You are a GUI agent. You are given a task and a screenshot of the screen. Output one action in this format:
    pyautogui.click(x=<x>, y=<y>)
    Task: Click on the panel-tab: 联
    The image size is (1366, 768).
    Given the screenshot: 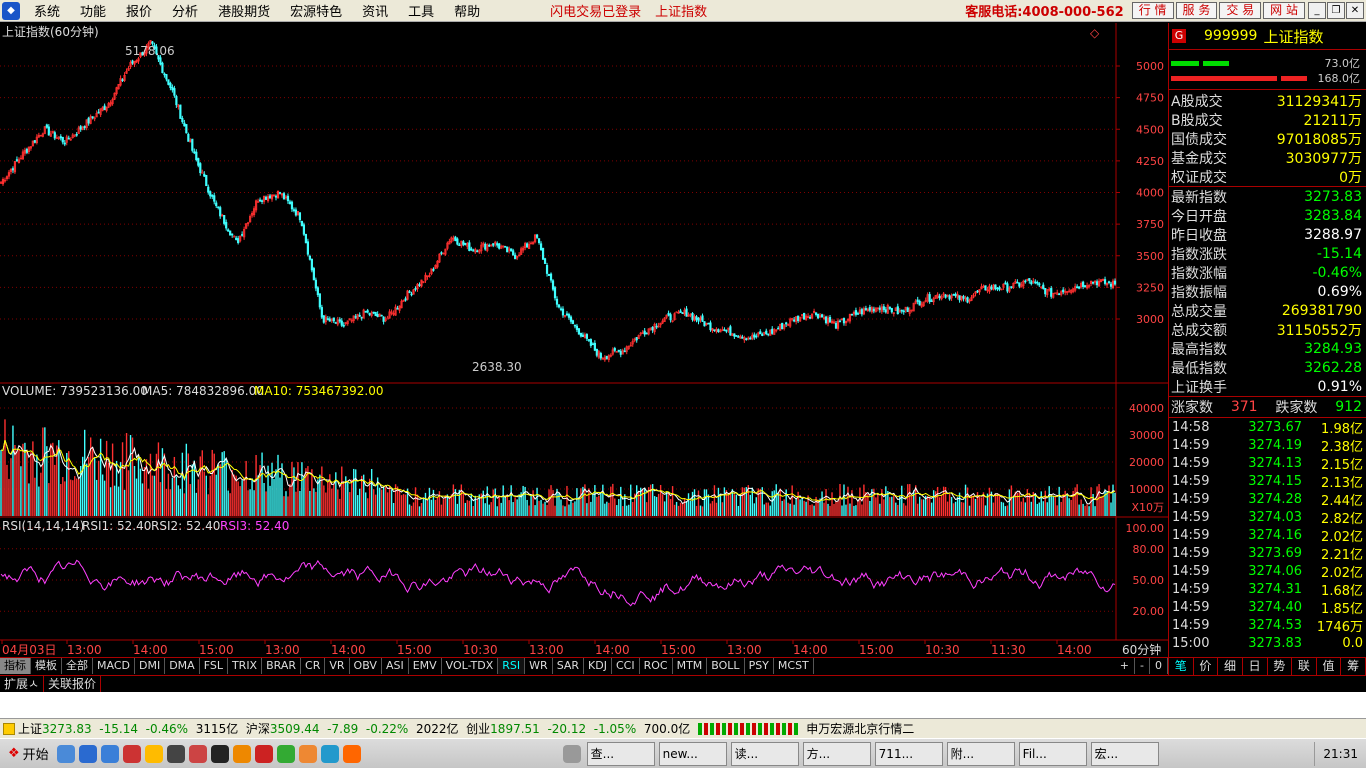 What is the action you would take?
    pyautogui.click(x=1304, y=666)
    